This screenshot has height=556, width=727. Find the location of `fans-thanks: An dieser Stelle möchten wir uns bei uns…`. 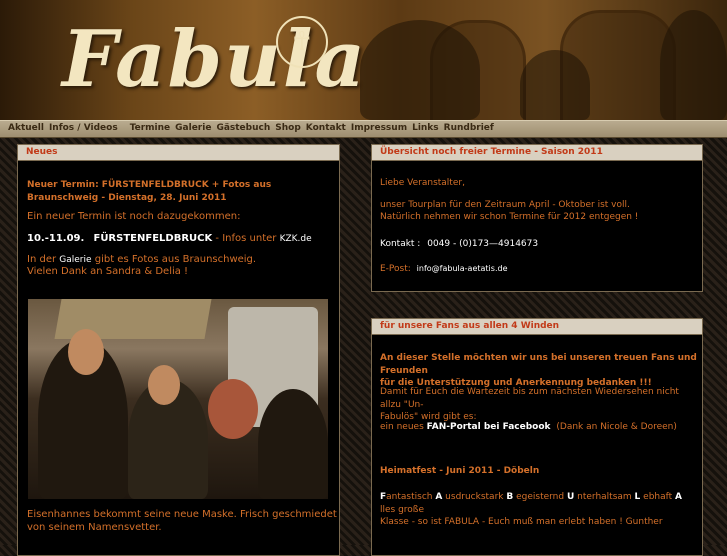

fans-thanks: An dieser Stelle möchten wir uns bei uns… is located at coordinates (538, 370).